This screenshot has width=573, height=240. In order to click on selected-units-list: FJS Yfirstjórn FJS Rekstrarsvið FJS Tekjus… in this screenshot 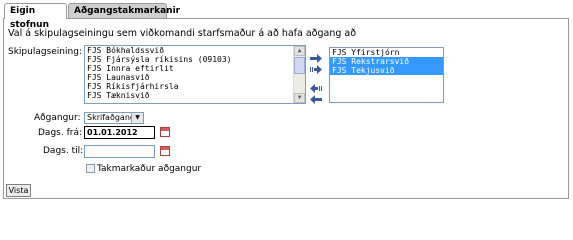, I will do `click(386, 75)`.